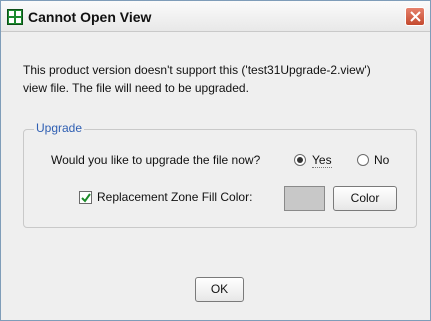 This screenshot has width=431, height=321. I want to click on no-radio-label: No, so click(381, 160).